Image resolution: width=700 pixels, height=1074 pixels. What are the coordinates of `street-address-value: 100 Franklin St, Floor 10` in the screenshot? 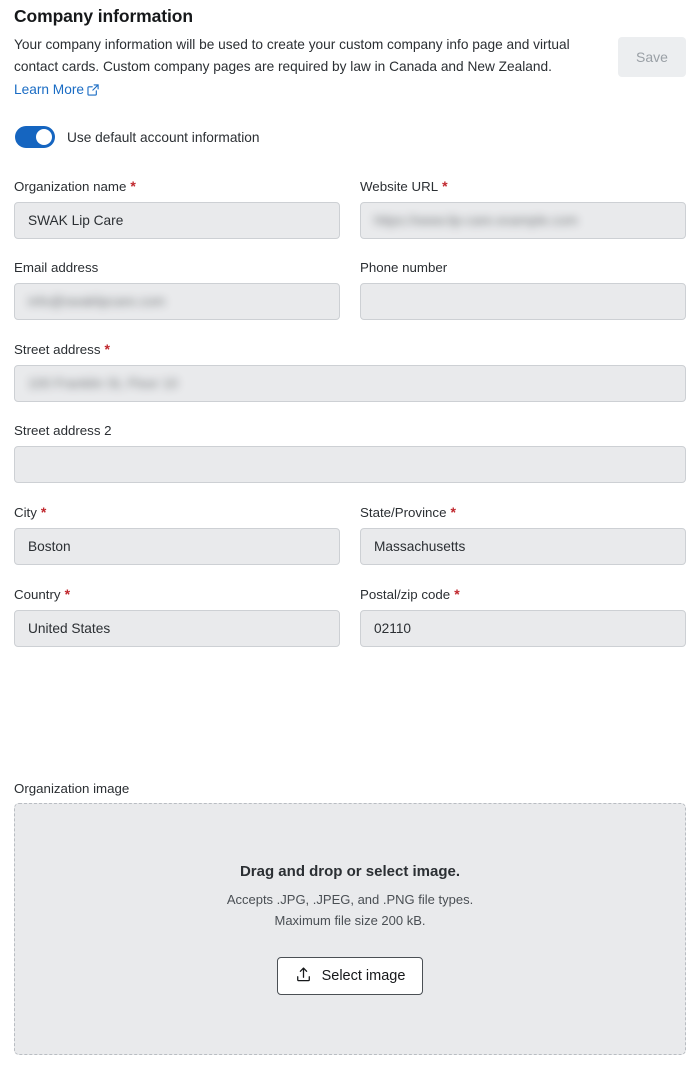 It's located at (103, 383).